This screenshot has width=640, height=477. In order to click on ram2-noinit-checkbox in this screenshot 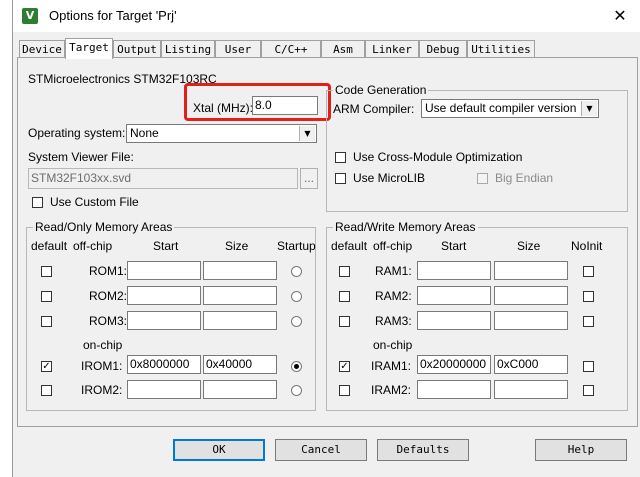, I will do `click(588, 296)`.